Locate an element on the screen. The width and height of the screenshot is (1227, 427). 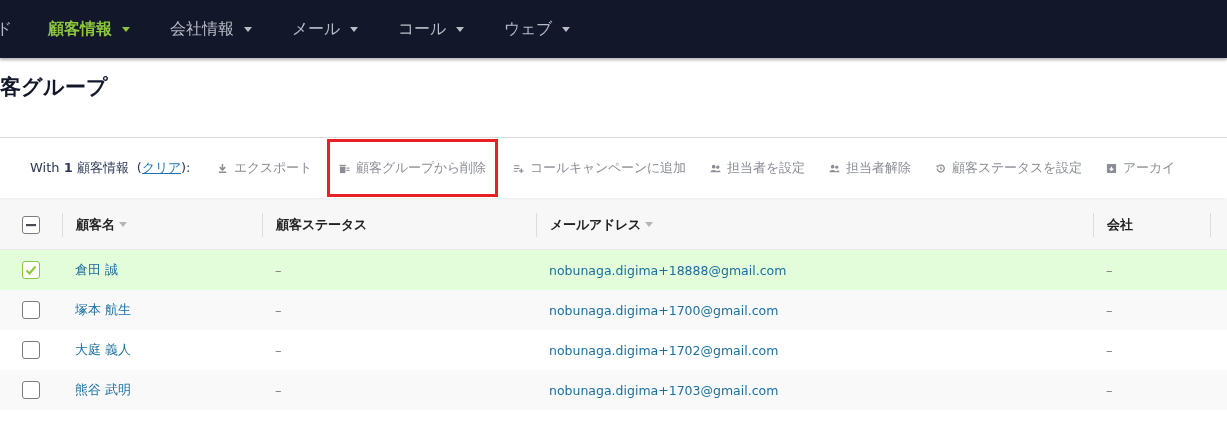
list-plus-icon is located at coordinates (519, 168).